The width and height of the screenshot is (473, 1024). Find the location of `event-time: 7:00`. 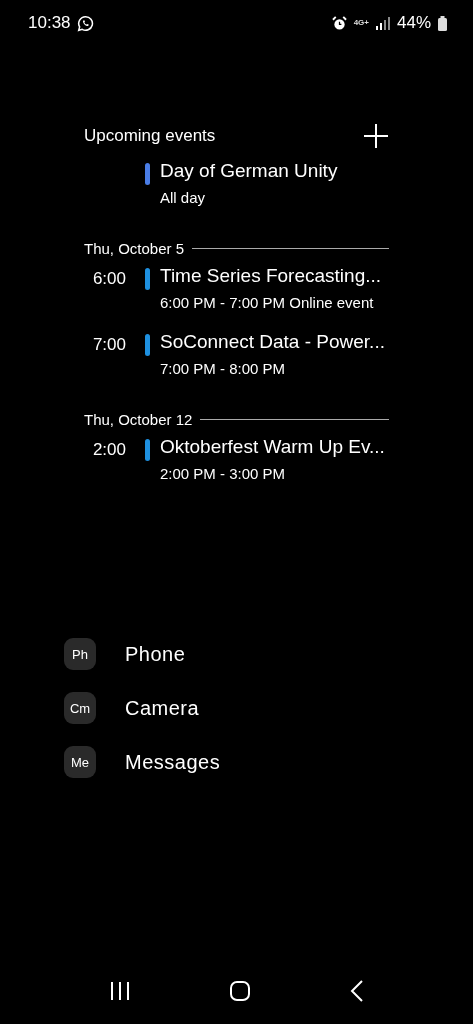

event-time: 7:00 is located at coordinates (109, 344).